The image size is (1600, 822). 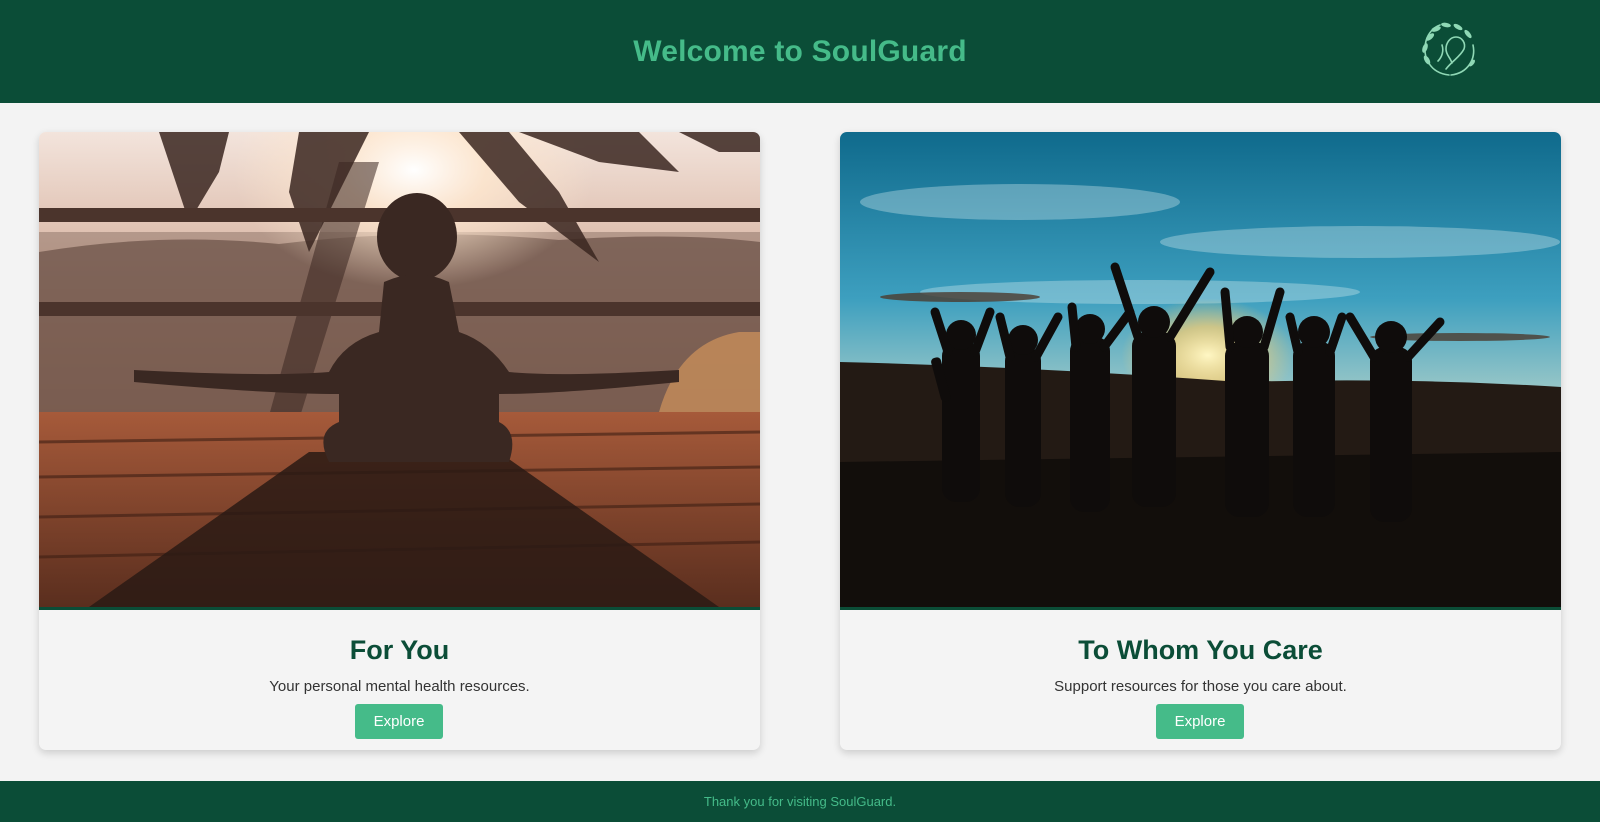 What do you see at coordinates (1449, 49) in the screenshot?
I see `leaf-wreath-logo-icon` at bounding box center [1449, 49].